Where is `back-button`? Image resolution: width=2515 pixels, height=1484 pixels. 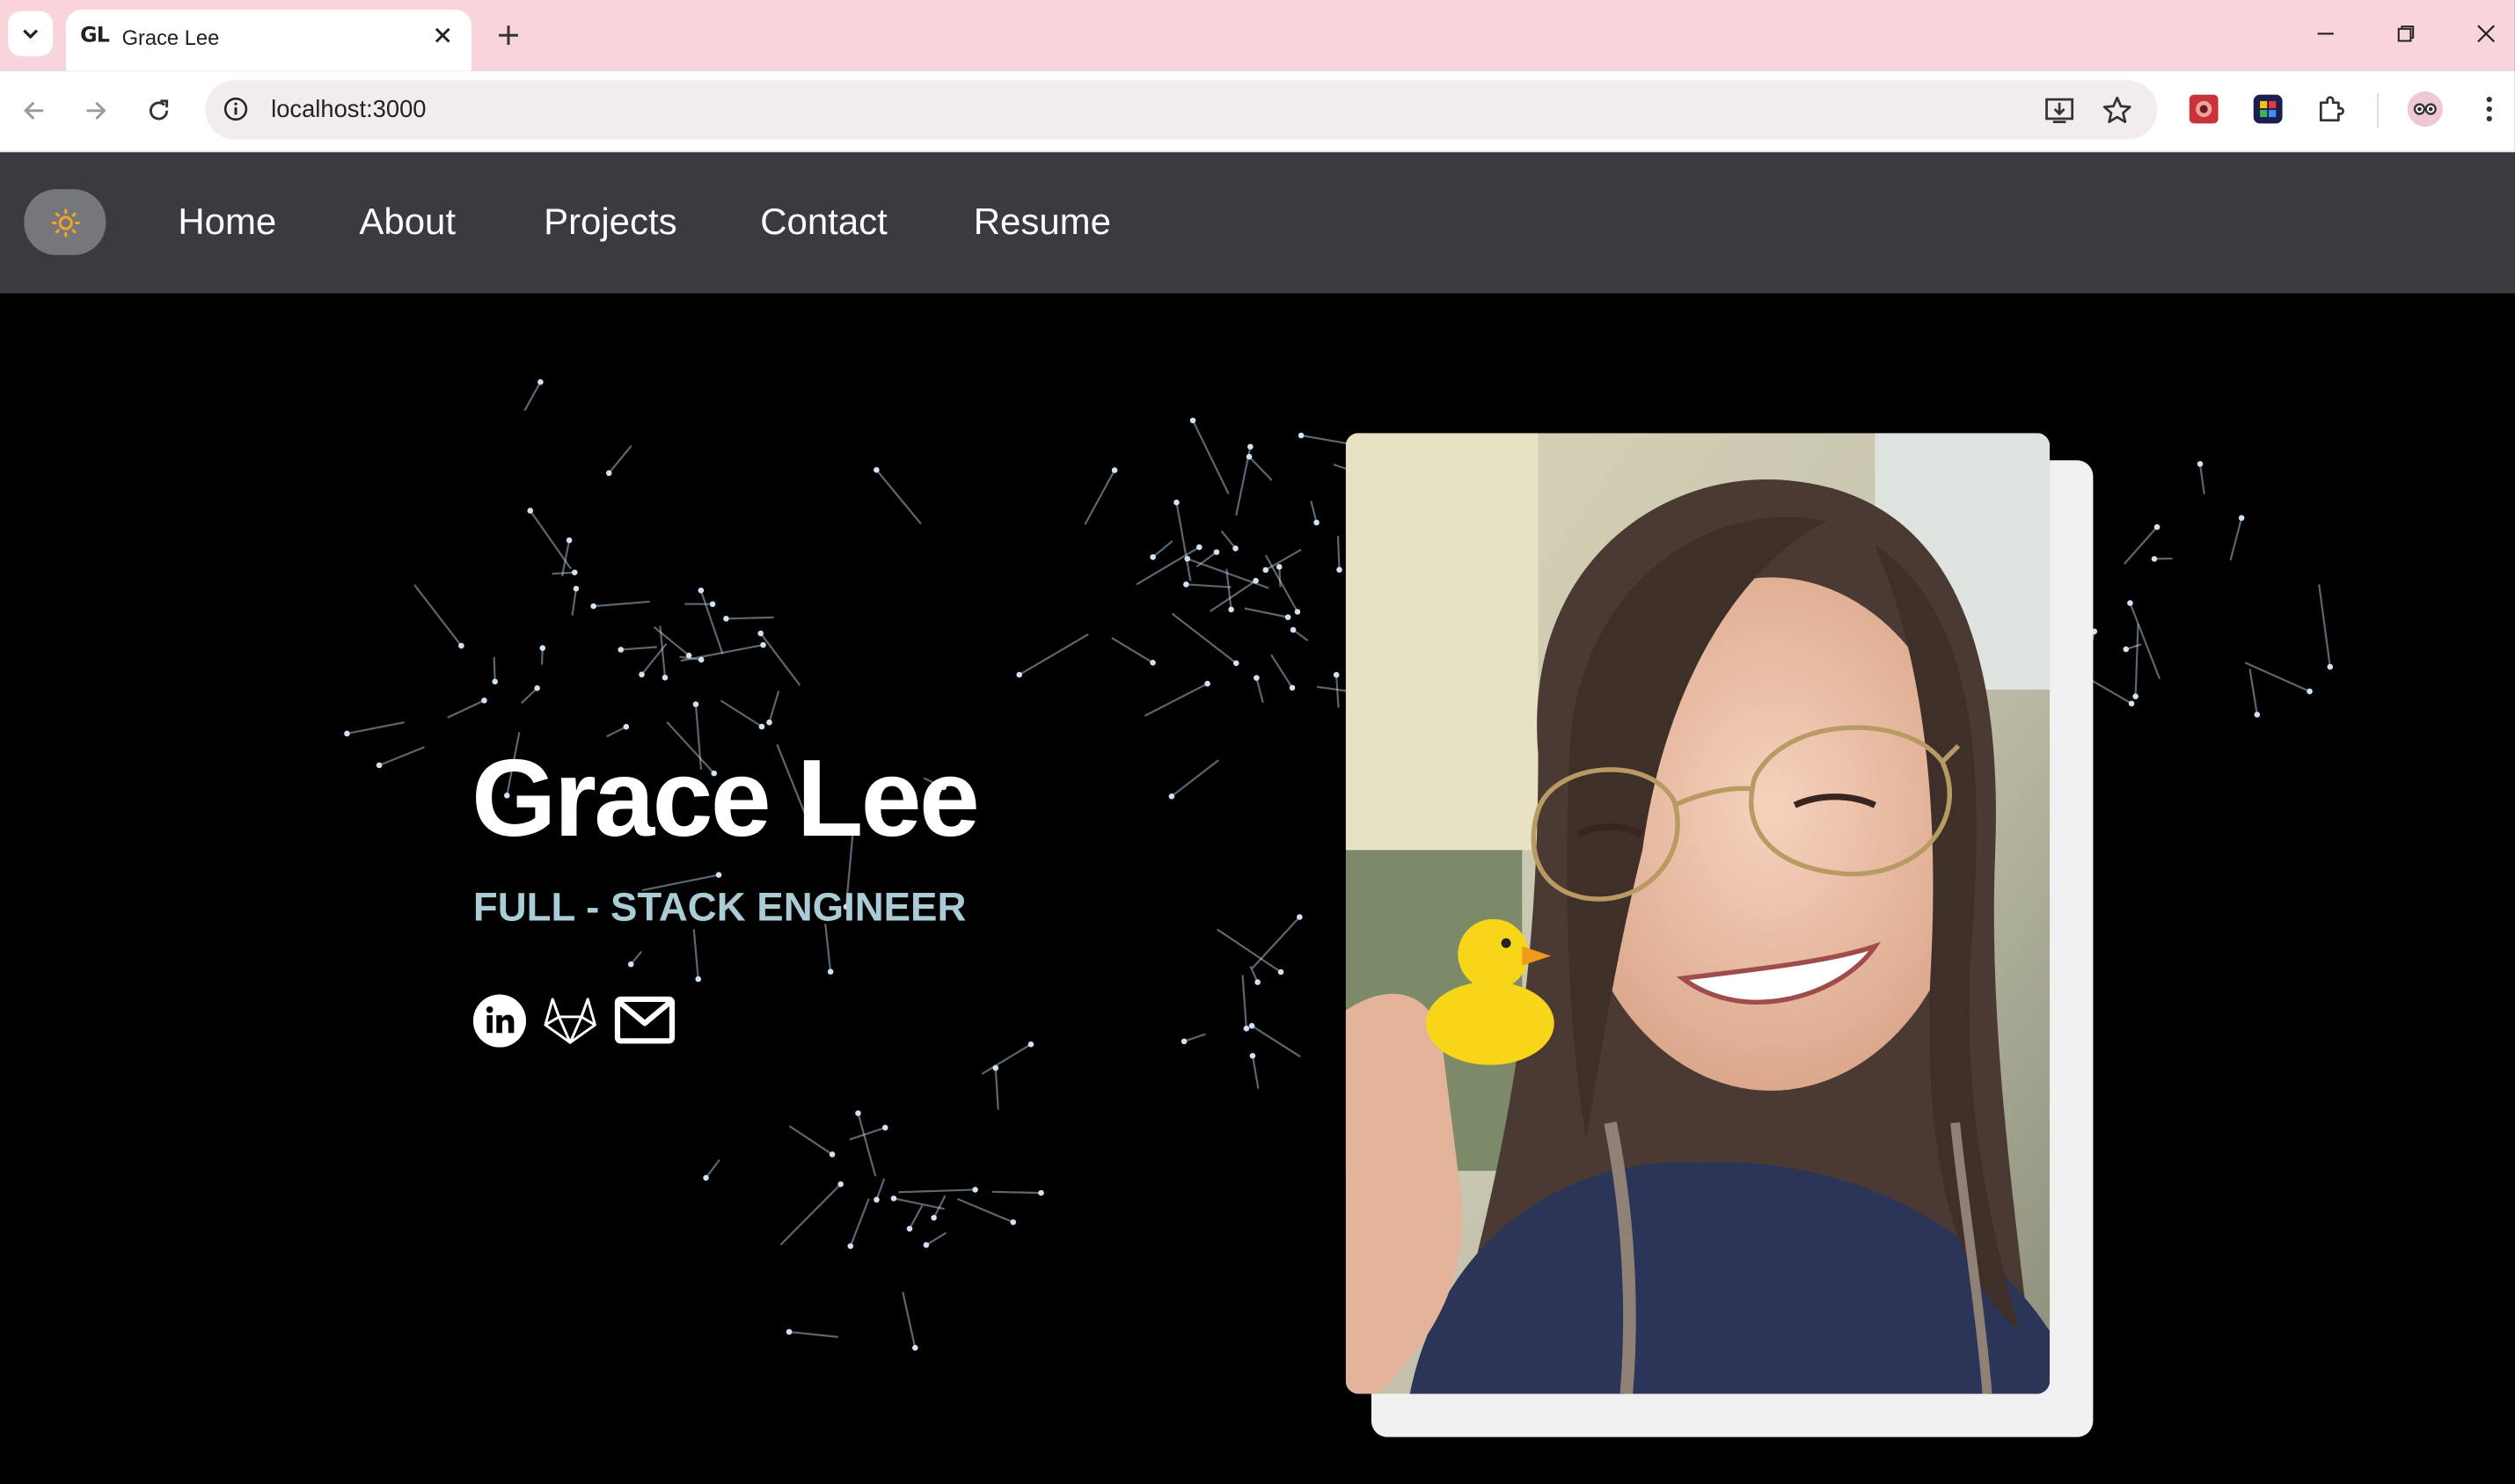
back-button is located at coordinates (34, 110).